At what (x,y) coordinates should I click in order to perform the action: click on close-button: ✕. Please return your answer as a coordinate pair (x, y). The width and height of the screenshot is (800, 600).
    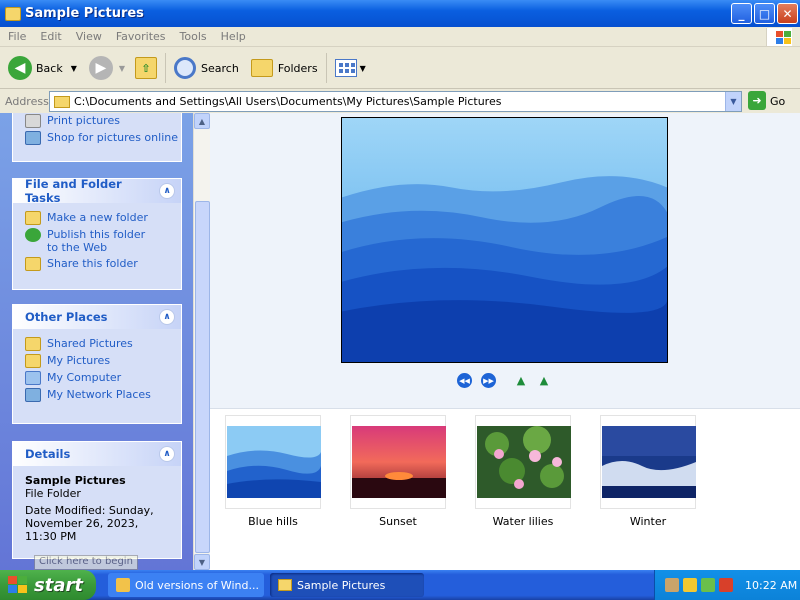
    Looking at the image, I should click on (787, 13).